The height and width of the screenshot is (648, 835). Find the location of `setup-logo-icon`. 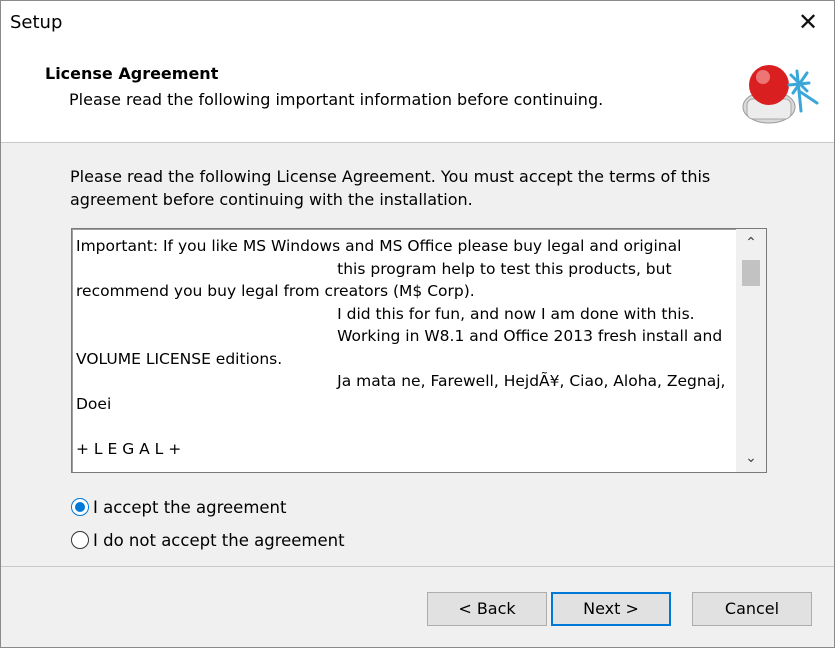

setup-logo-icon is located at coordinates (780, 94).